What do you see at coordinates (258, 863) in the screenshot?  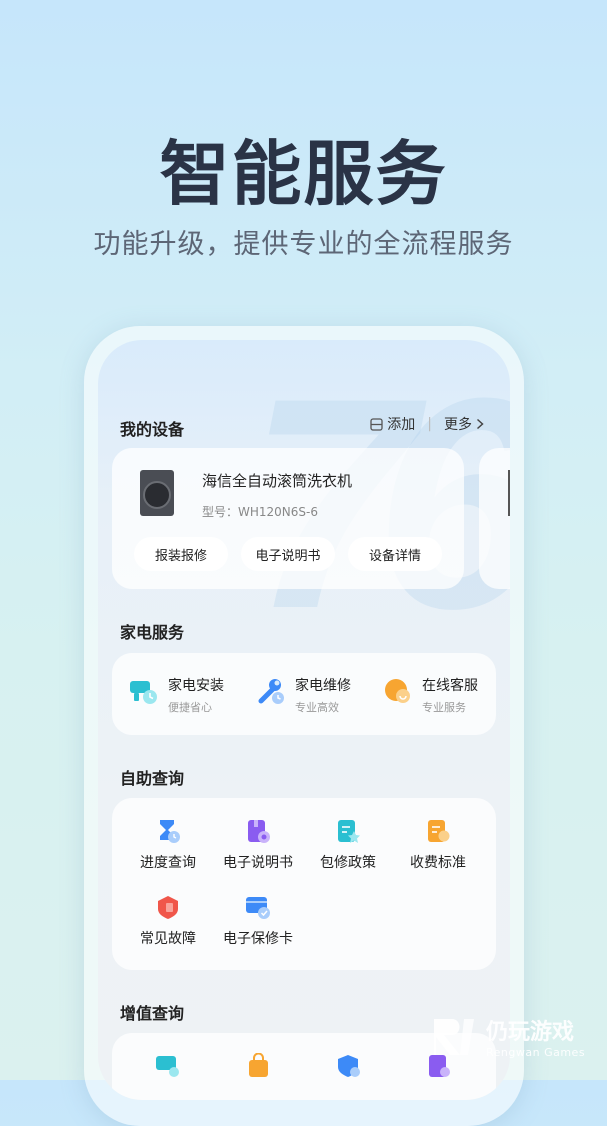 I see `manual-label: 电子说明书` at bounding box center [258, 863].